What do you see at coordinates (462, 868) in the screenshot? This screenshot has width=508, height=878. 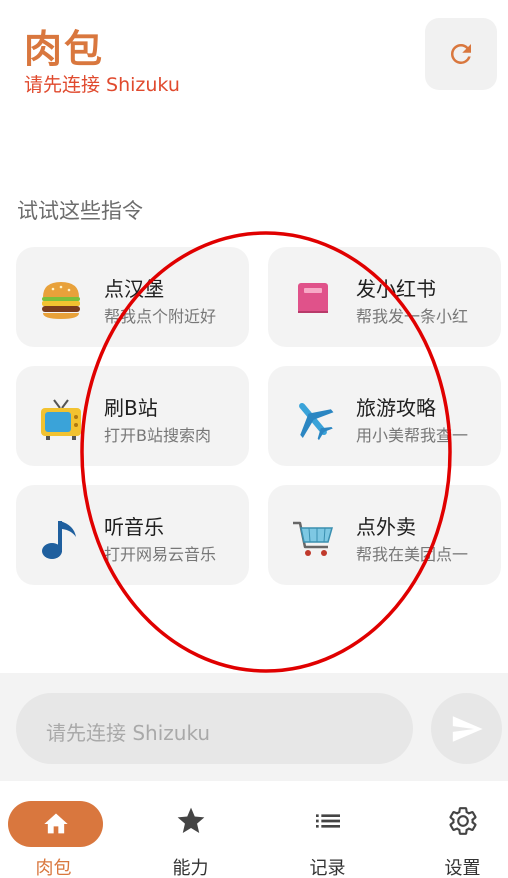 I see `nav-label: 设置` at bounding box center [462, 868].